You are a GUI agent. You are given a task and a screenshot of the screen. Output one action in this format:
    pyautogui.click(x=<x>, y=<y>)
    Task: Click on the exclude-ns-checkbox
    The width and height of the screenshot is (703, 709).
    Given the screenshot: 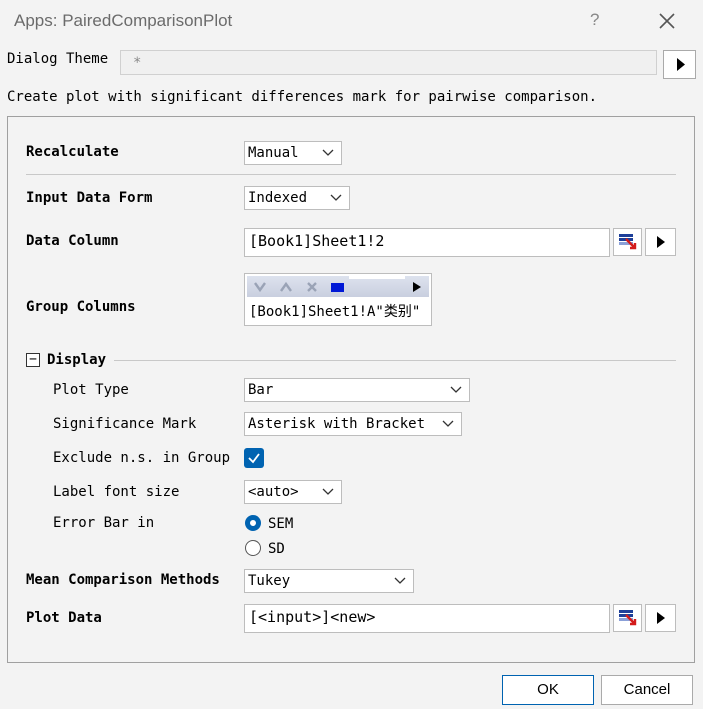 What is the action you would take?
    pyautogui.click(x=254, y=458)
    